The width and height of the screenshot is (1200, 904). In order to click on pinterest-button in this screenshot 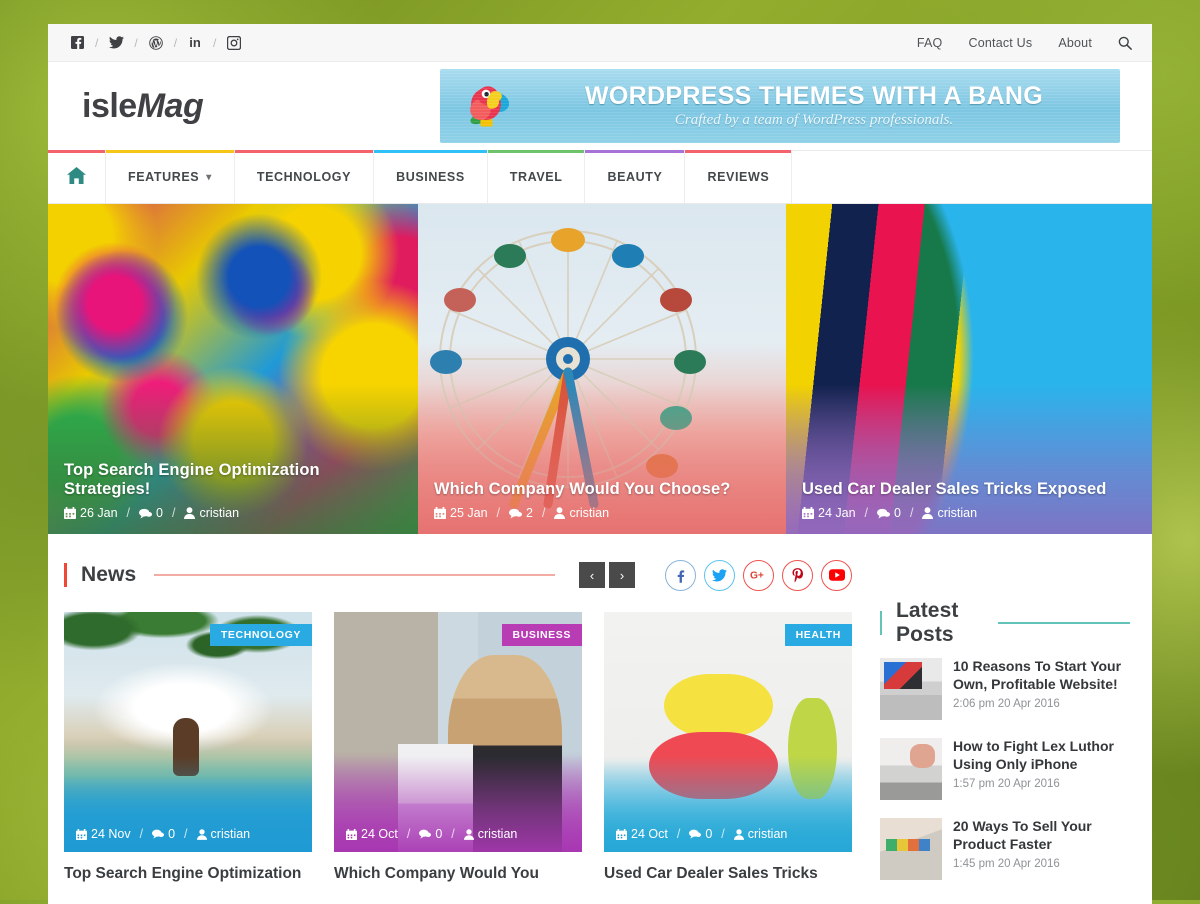, I will do `click(797, 575)`.